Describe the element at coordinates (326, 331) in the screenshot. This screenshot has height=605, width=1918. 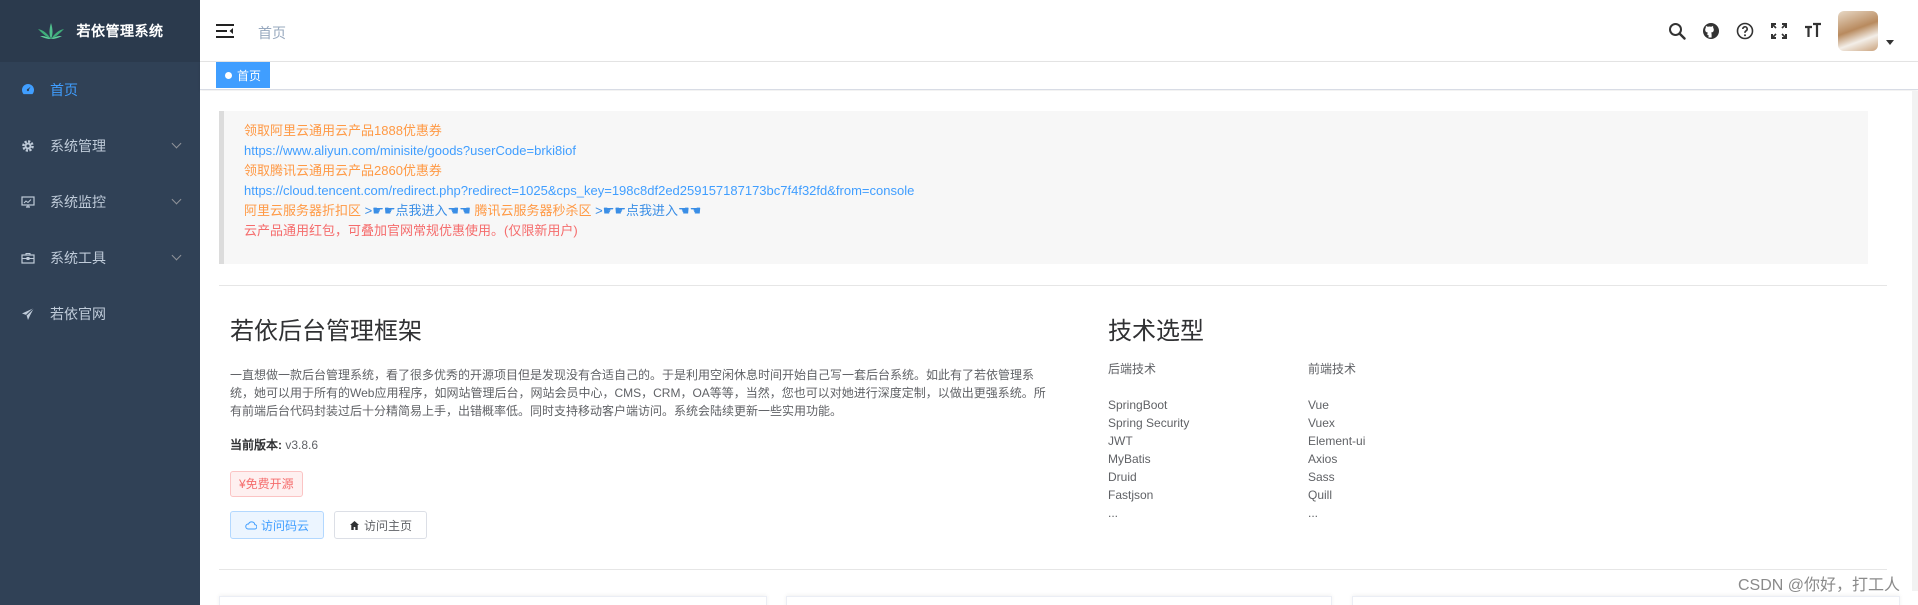
I see `intro-title: 若依后台管理框架` at that location.